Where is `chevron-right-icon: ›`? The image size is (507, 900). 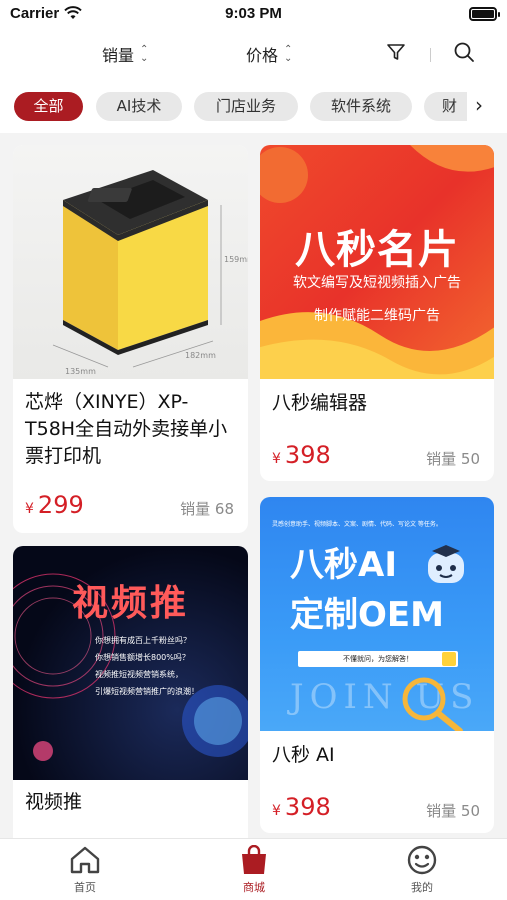
chevron-right-icon: › is located at coordinates (479, 105).